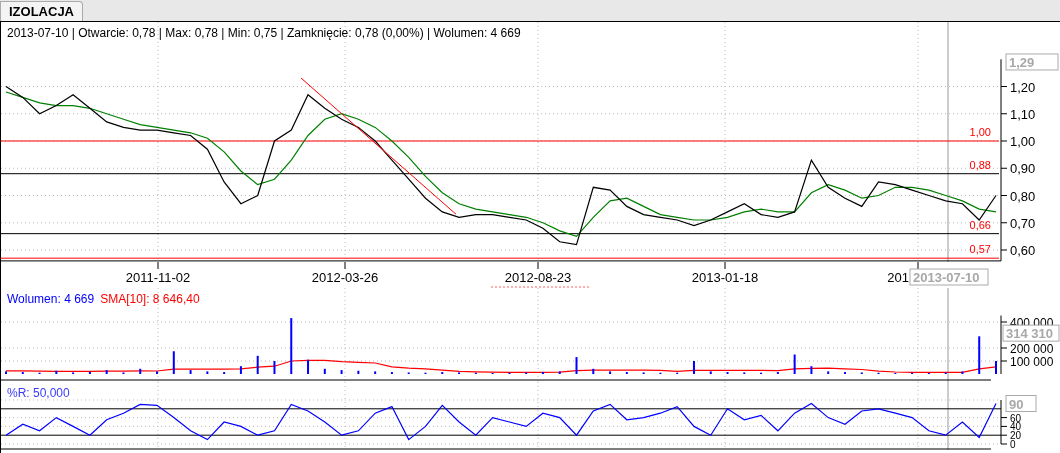 This screenshot has width=1060, height=453. I want to click on axis-label: 0,60, so click(1023, 250).